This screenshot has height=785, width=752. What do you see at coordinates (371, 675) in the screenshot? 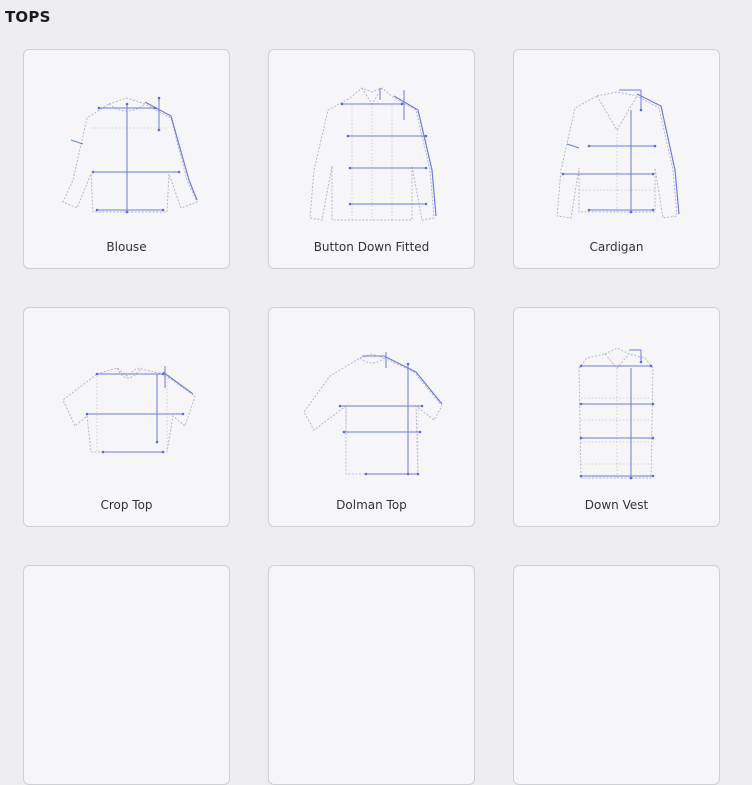
I see `garment-card-row3-col2` at bounding box center [371, 675].